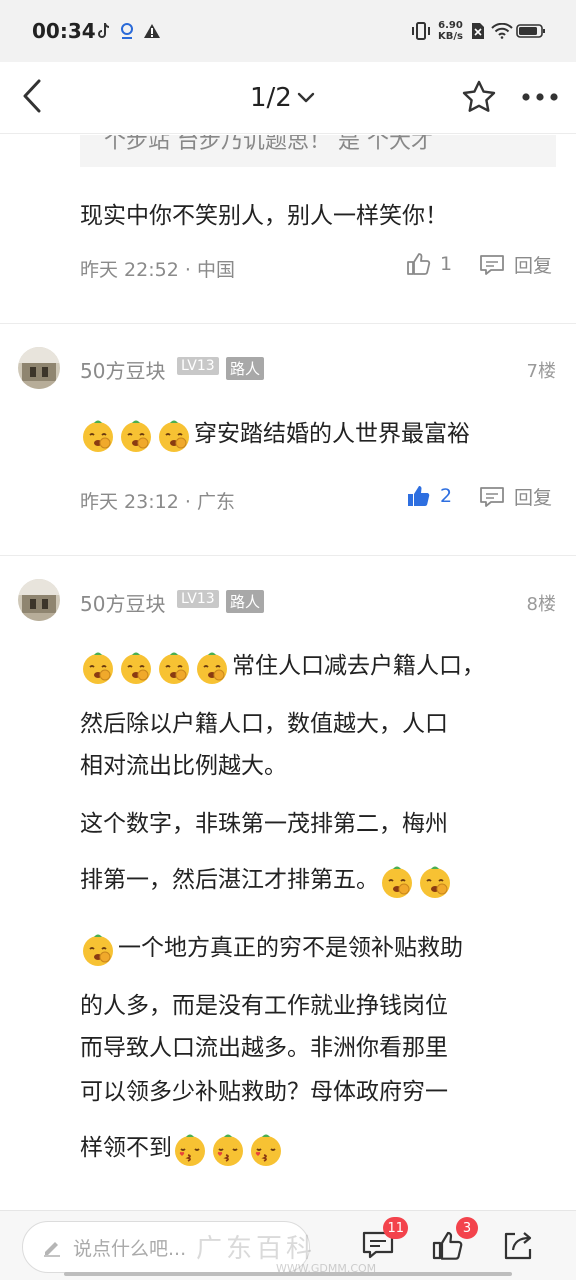 The height and width of the screenshot is (1280, 576). Describe the element at coordinates (126, 1148) in the screenshot. I see `comment-text: 样领不到` at that location.